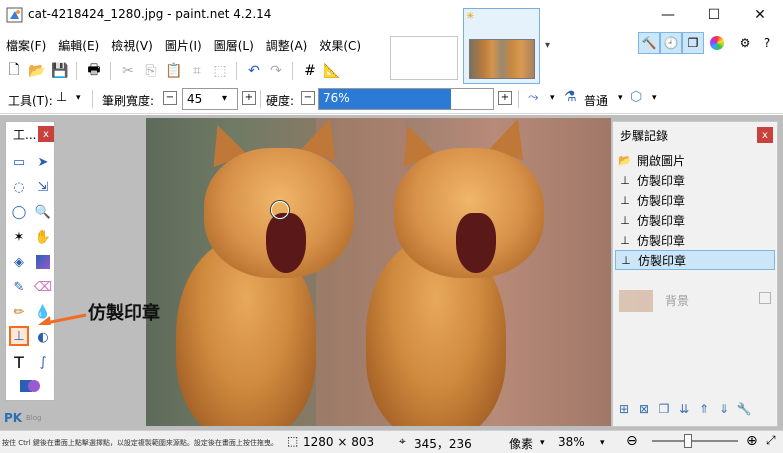  I want to click on zoom-tool-icon: 🔍, so click(43, 212).